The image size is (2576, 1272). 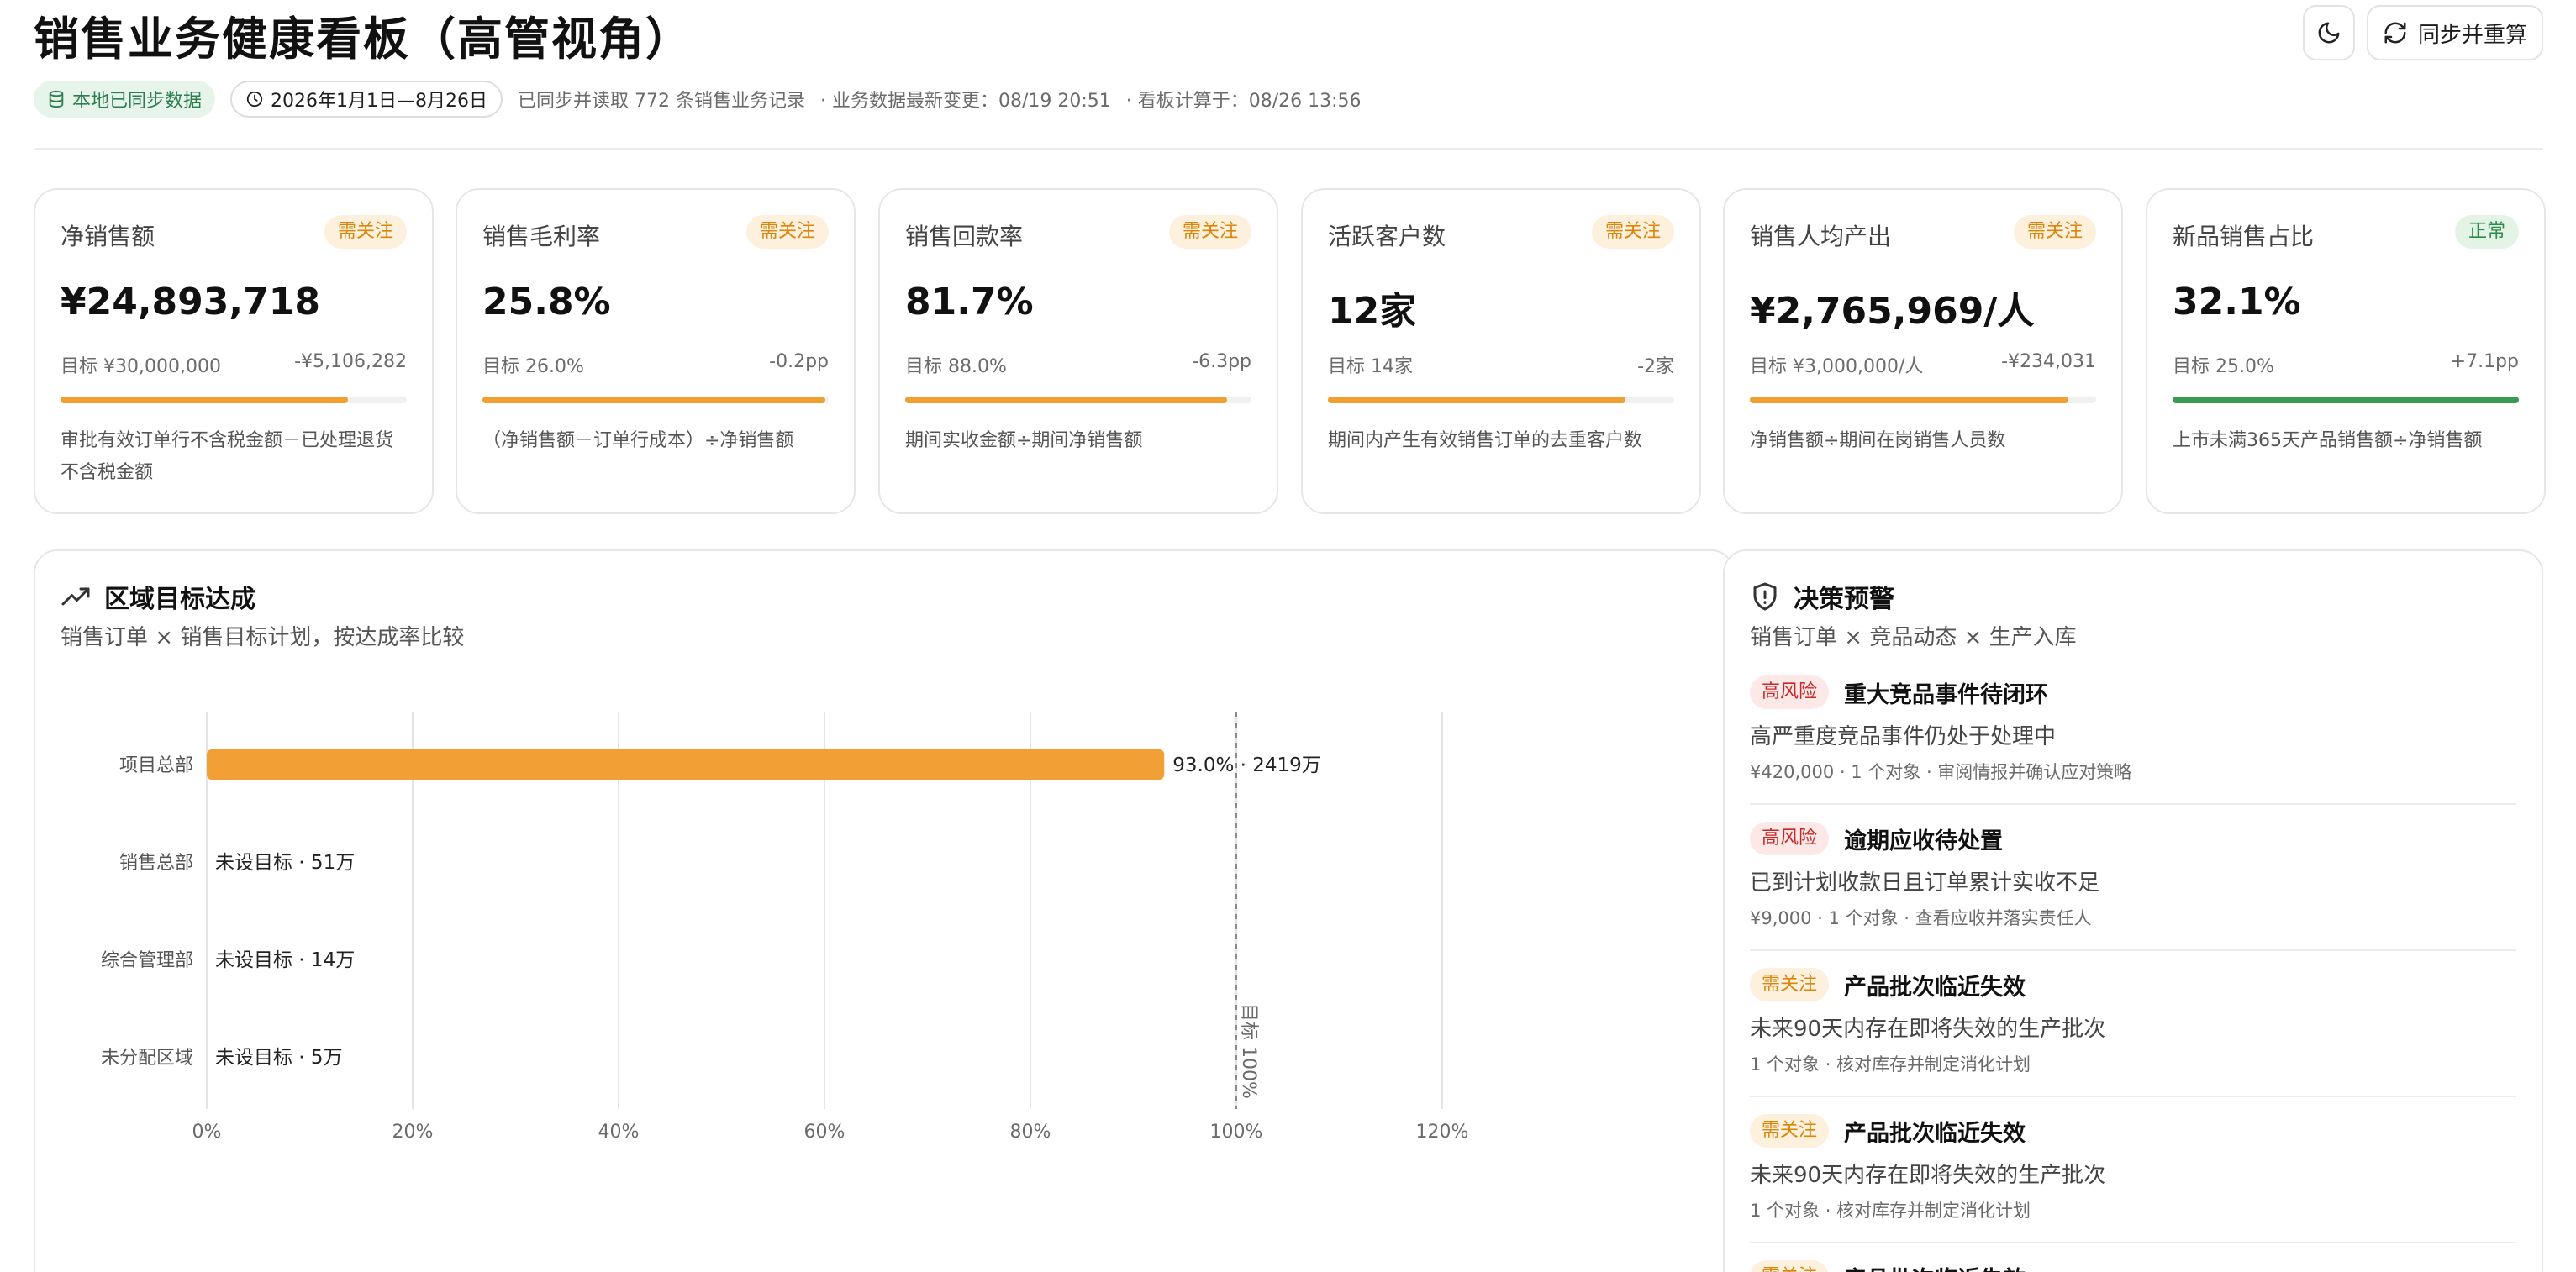 What do you see at coordinates (363, 39) in the screenshot?
I see `page-title: 销售业务健康看板（高管视角）` at bounding box center [363, 39].